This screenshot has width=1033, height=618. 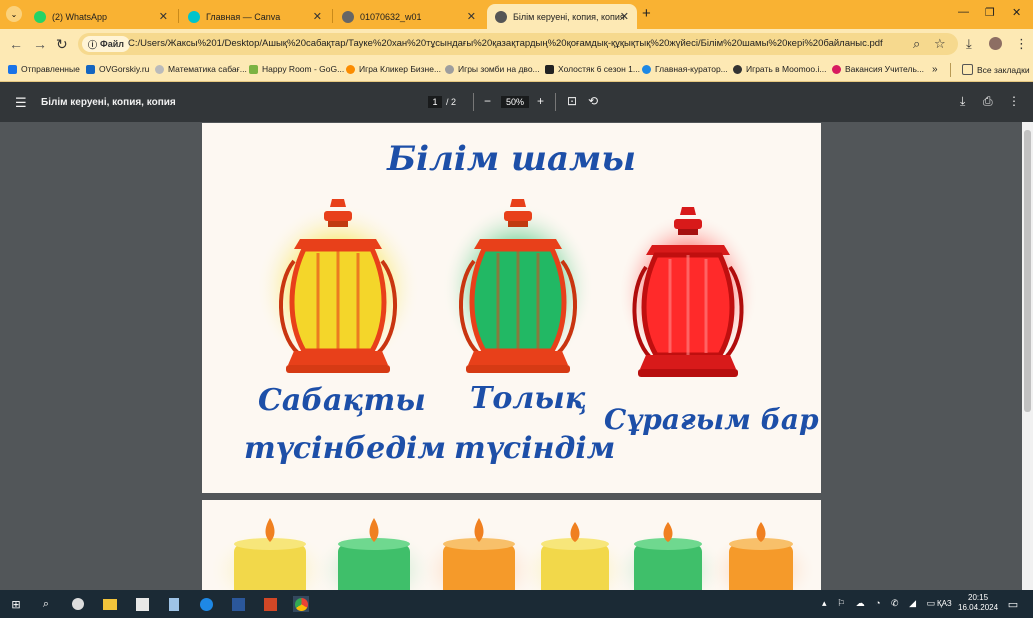 What do you see at coordinates (206, 604) in the screenshot?
I see `edge-icon` at bounding box center [206, 604].